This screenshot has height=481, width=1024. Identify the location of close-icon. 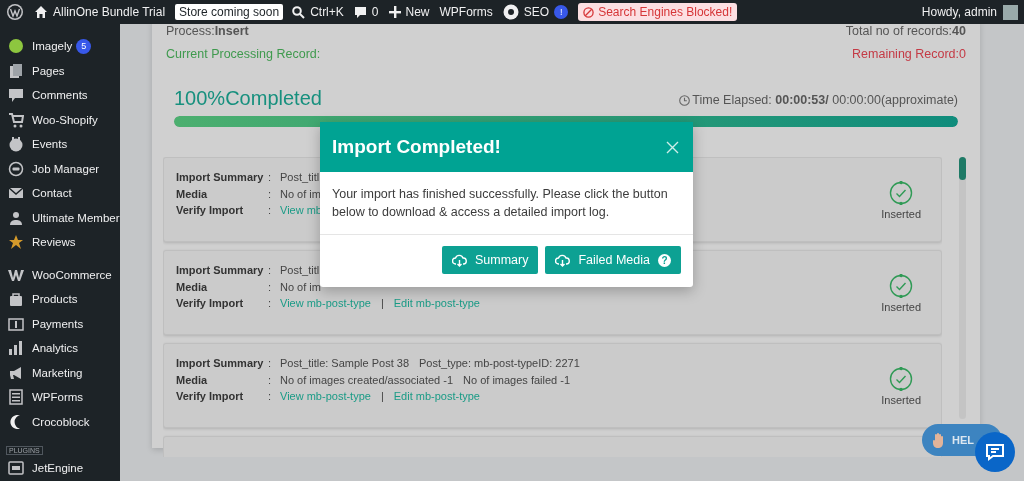
(672, 147).